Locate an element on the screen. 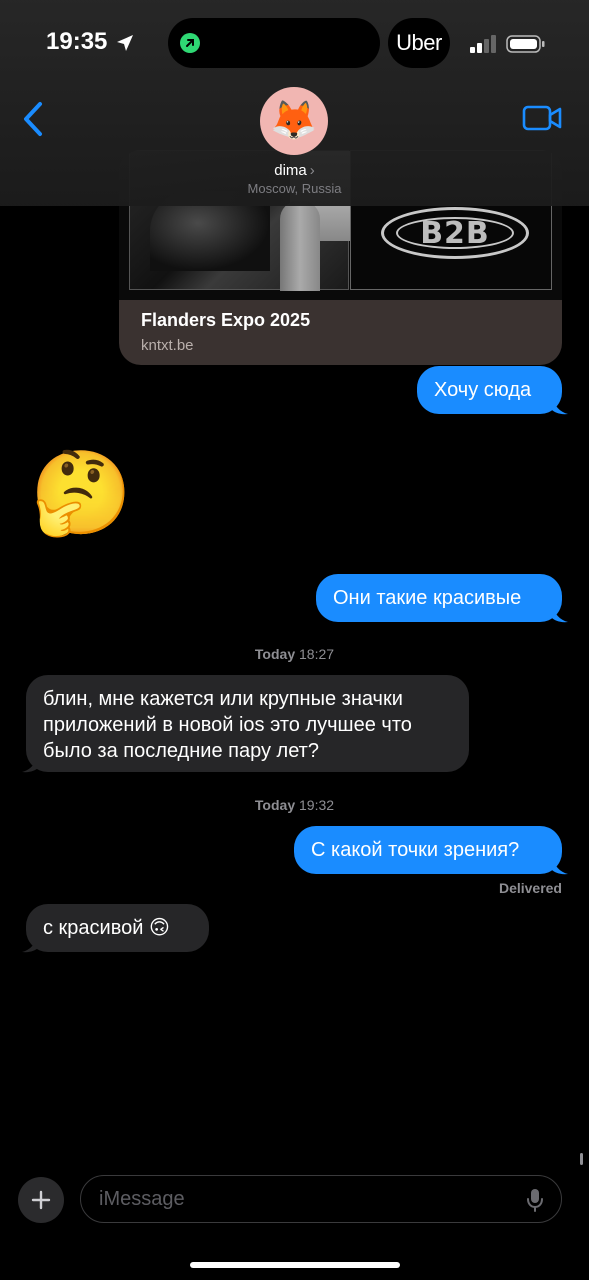 The height and width of the screenshot is (1280, 589). scroll-indicator is located at coordinates (581, 1159).